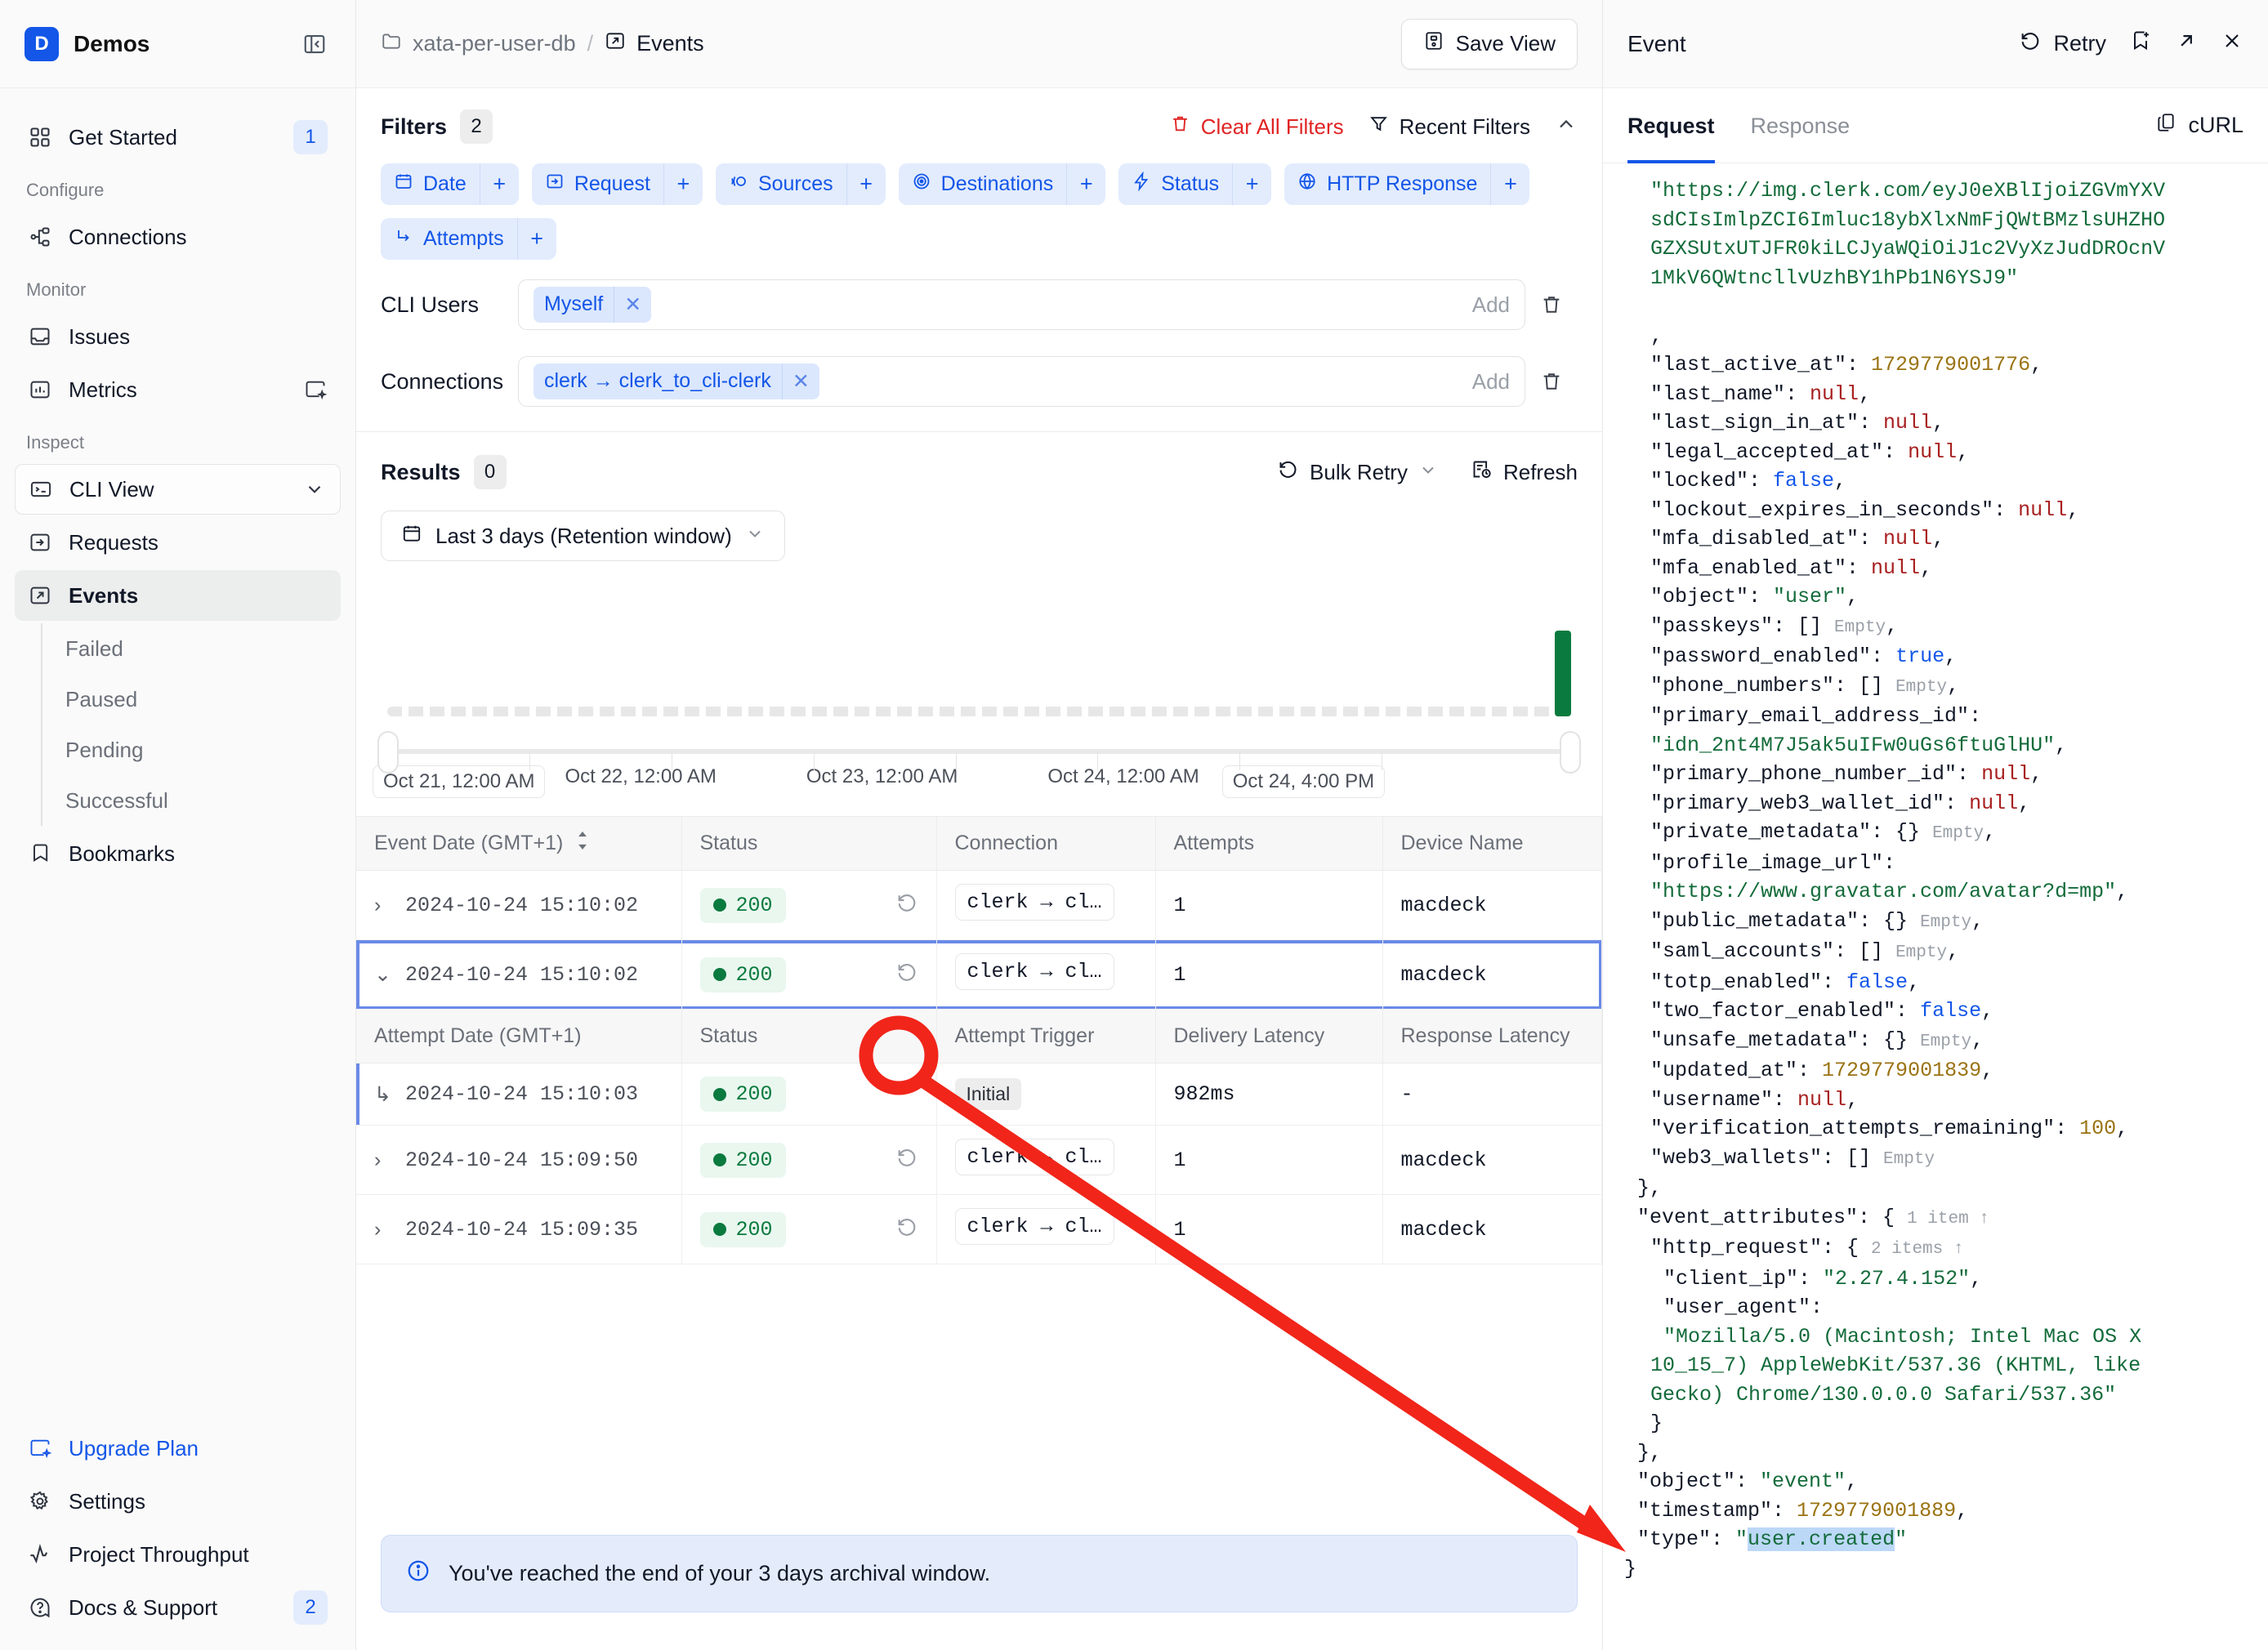 This screenshot has height=1650, width=2268. Describe the element at coordinates (177, 44) in the screenshot. I see `sidebar-org-header: D Demos` at that location.